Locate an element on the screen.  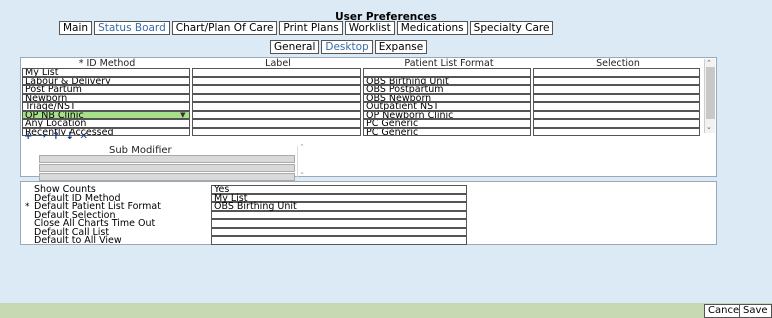
pref-field: OBS Birthing Unit is located at coordinates (339, 206).